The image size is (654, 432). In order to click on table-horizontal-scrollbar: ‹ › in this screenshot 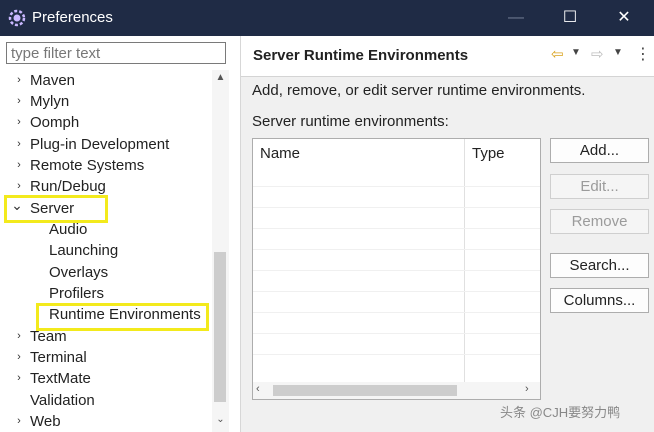, I will do `click(396, 390)`.